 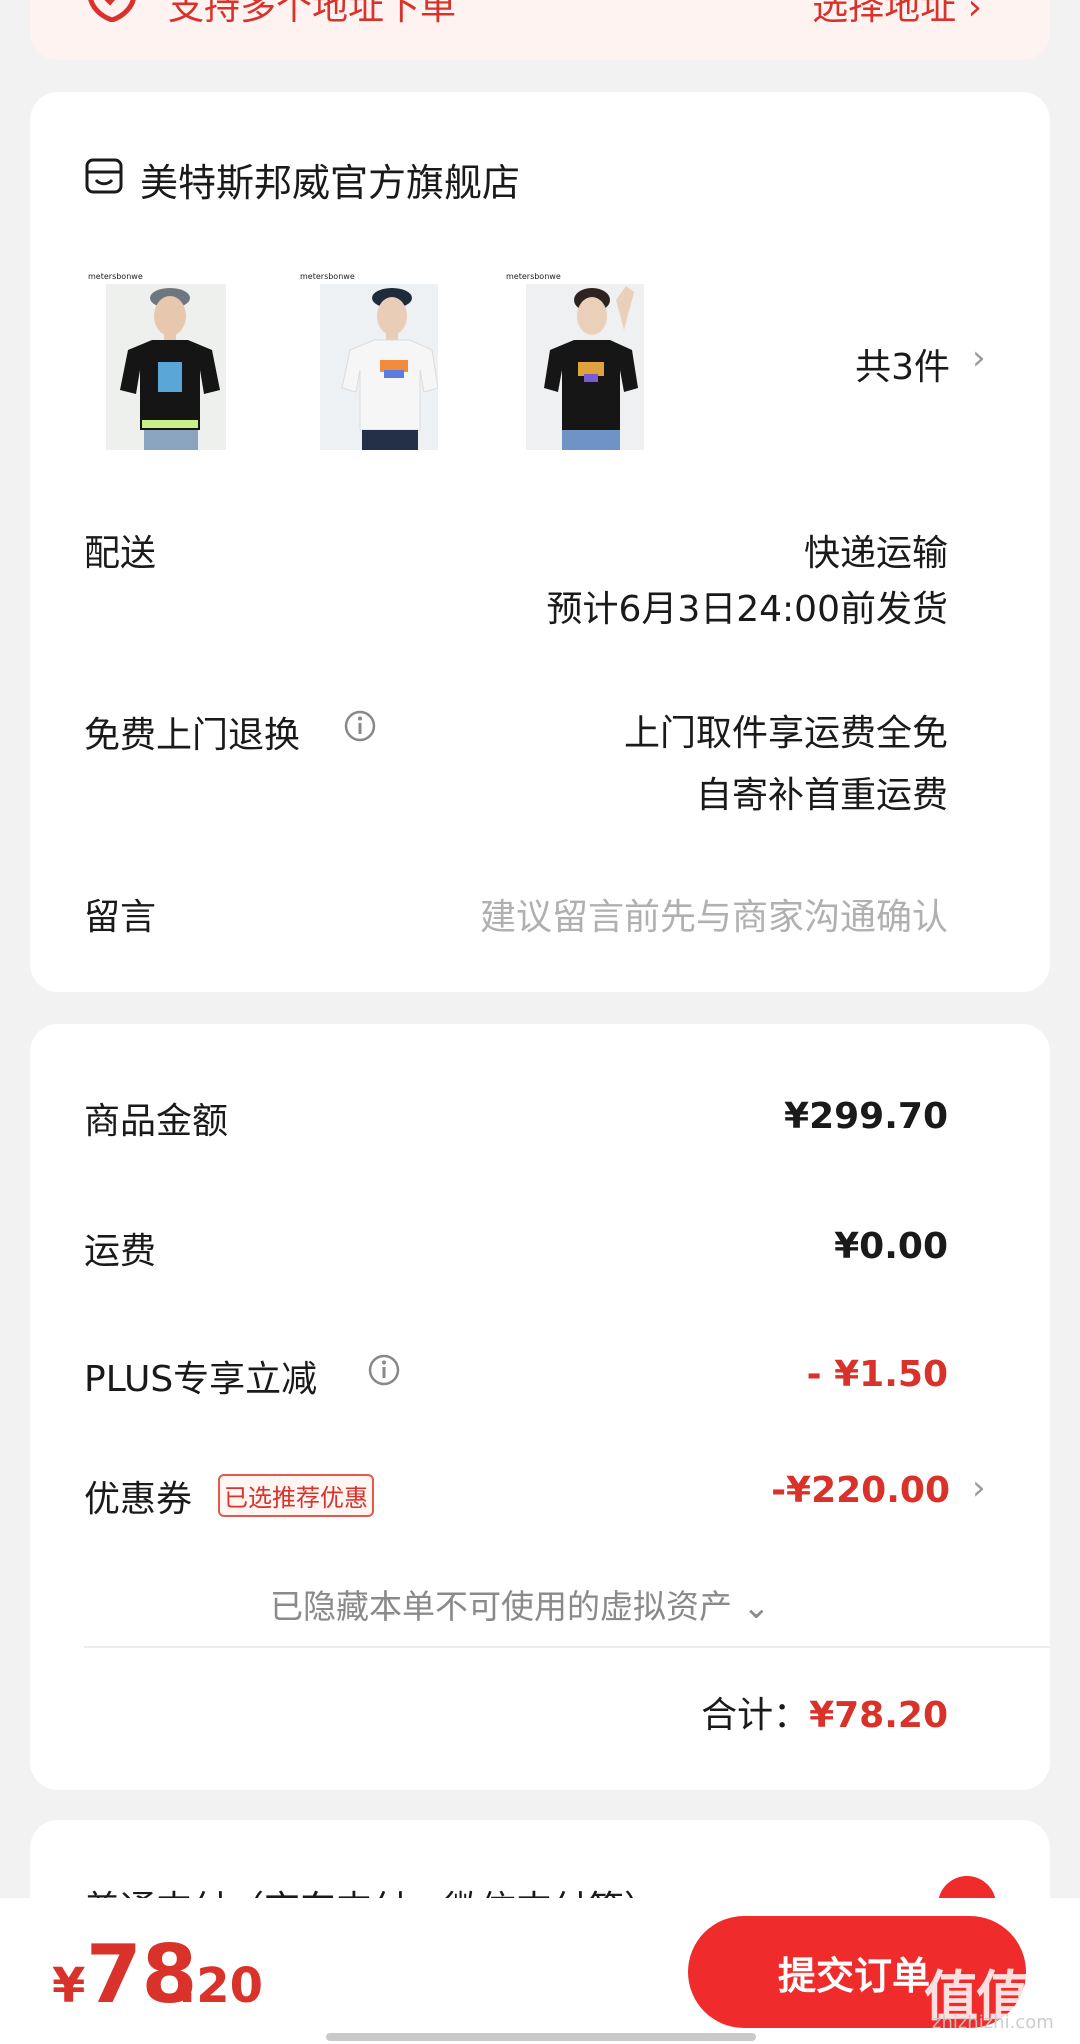 What do you see at coordinates (104, 176) in the screenshot?
I see `store-icon` at bounding box center [104, 176].